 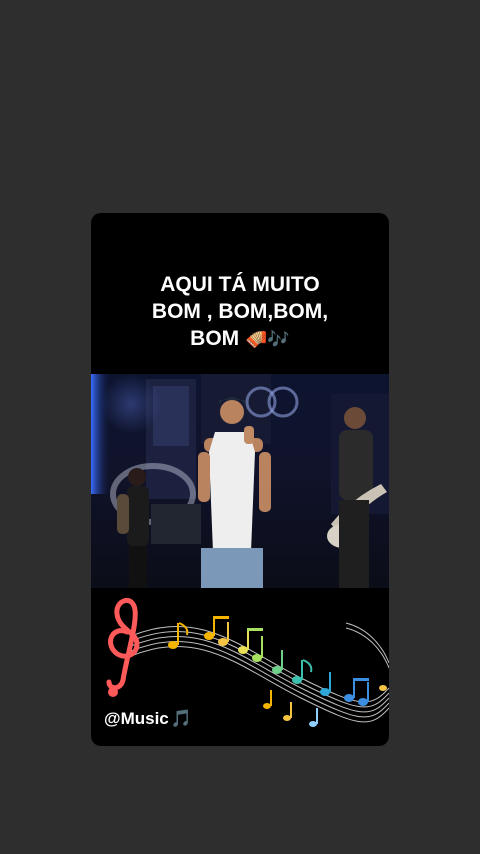 I want to click on caption-line-1: AQUI TÁ MUITO, so click(x=240, y=284).